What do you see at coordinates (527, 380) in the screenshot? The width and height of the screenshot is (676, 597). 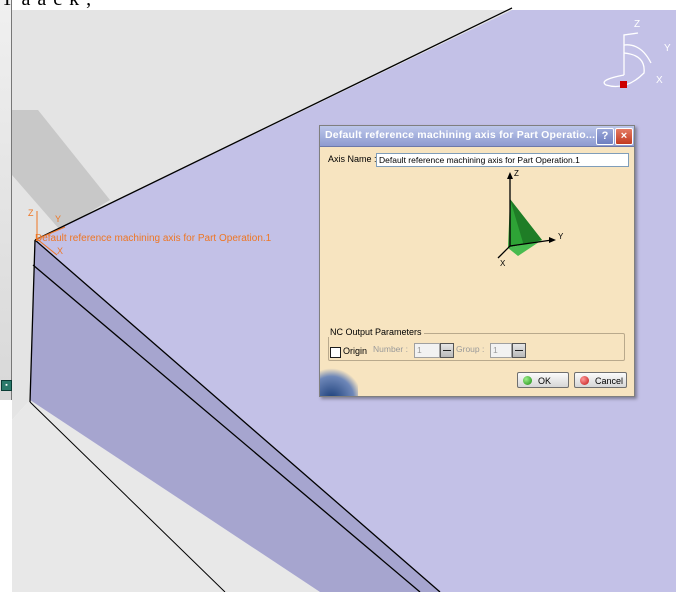 I see `ok-icon` at bounding box center [527, 380].